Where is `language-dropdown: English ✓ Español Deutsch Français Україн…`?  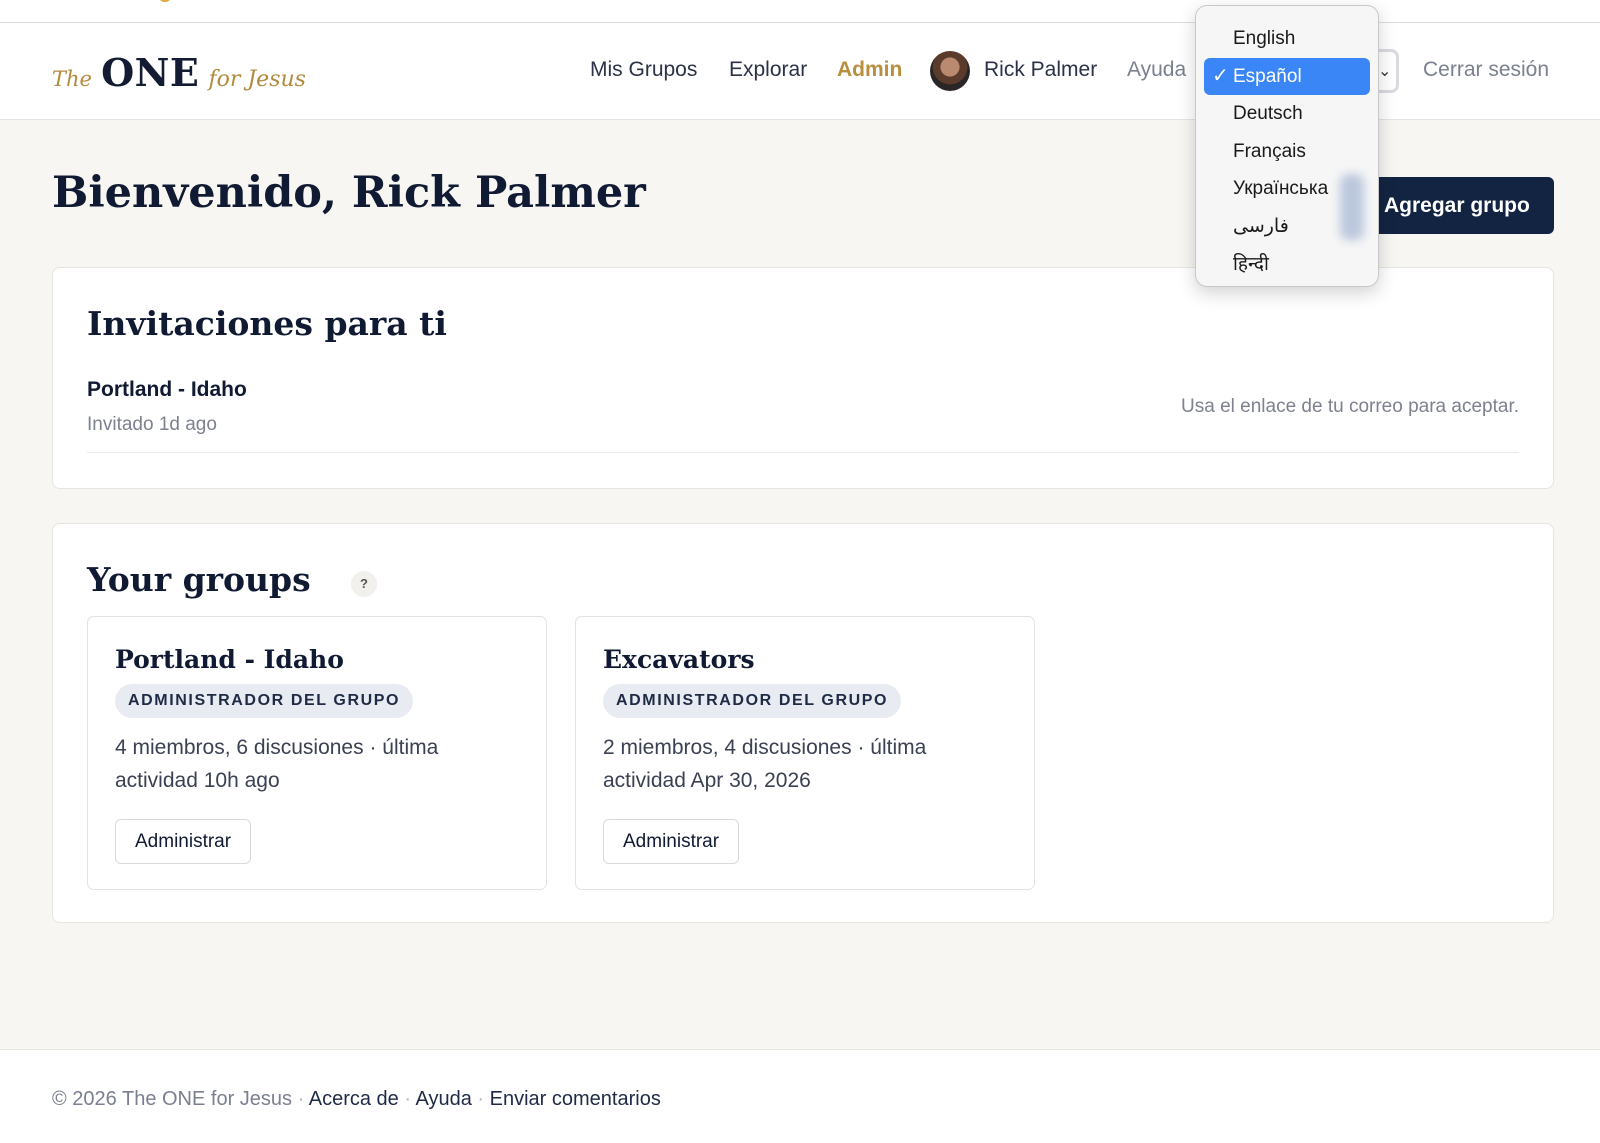
language-dropdown: English ✓ Español Deutsch Français Україн… is located at coordinates (1287, 146).